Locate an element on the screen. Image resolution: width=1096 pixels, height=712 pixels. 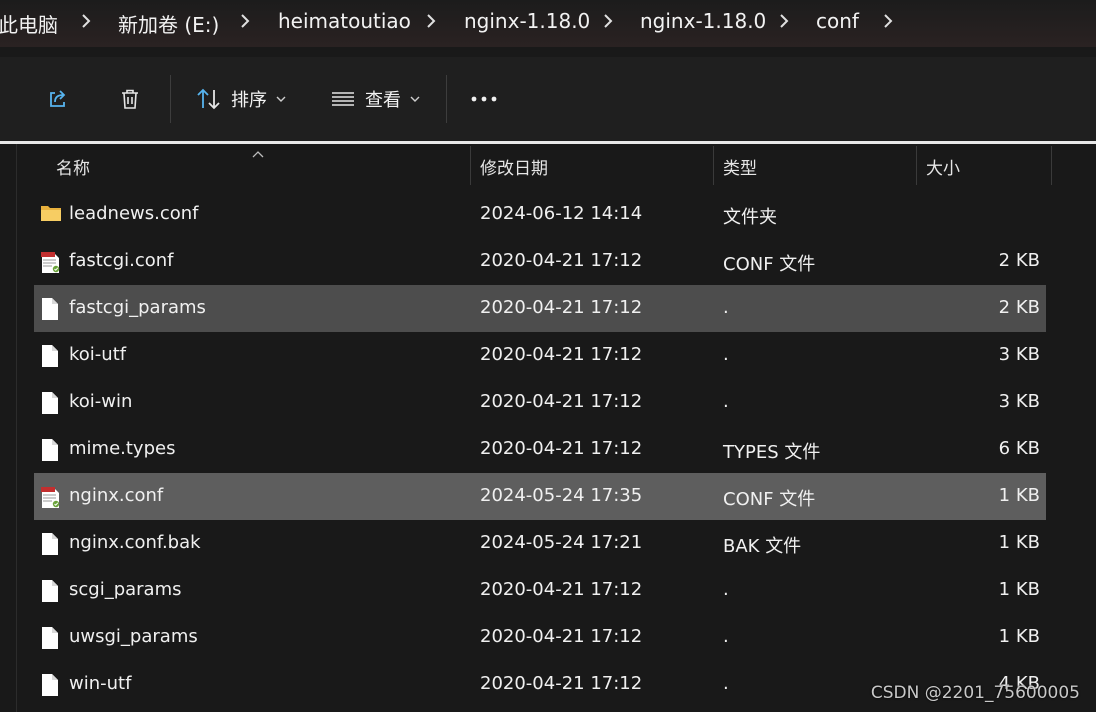
more-dots-icon is located at coordinates (484, 99).